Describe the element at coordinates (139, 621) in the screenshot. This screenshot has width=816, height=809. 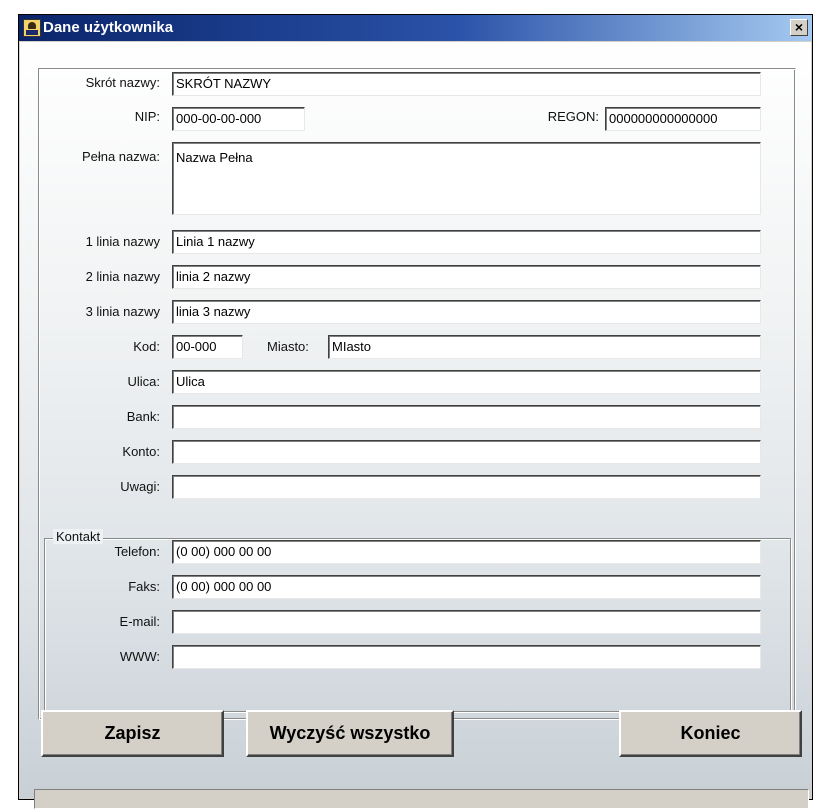
I see `email-label: E-mail:` at that location.